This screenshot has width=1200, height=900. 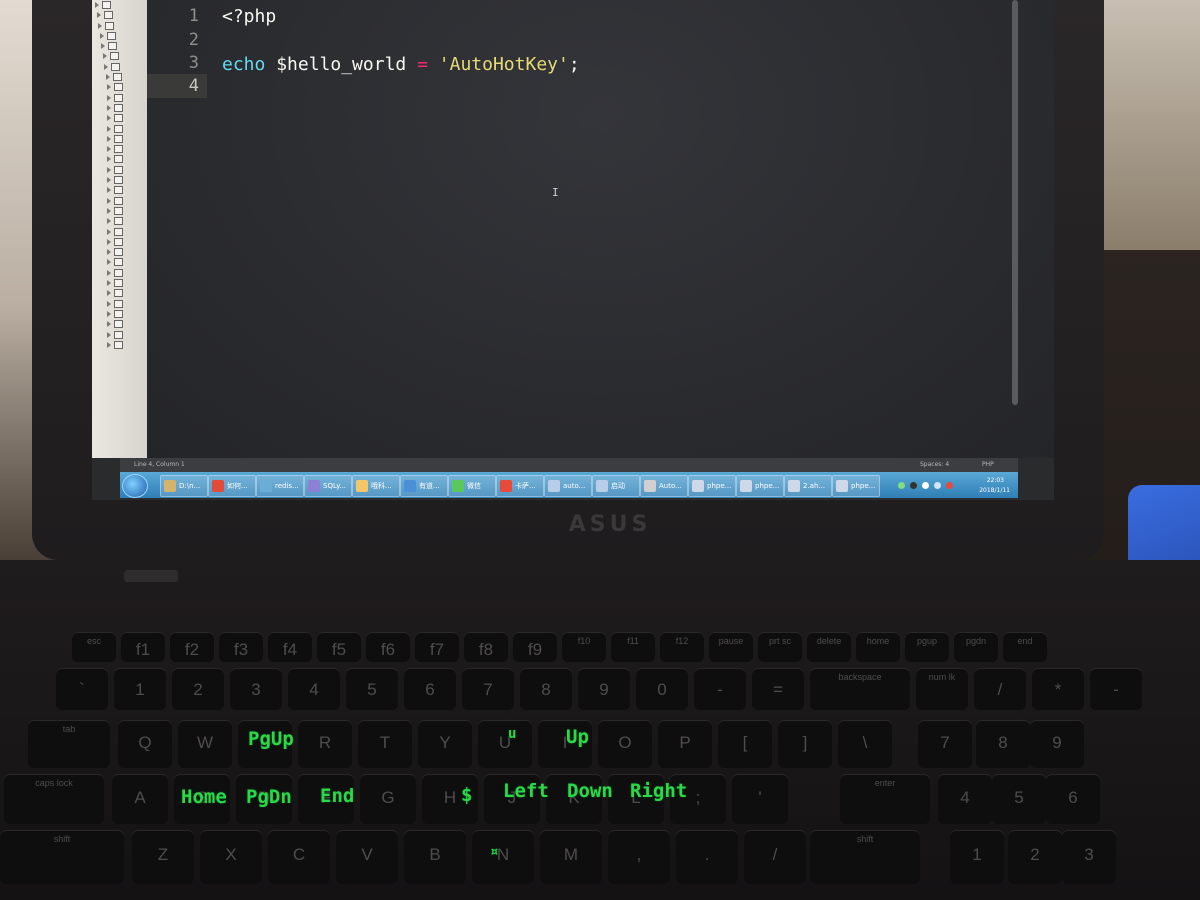 I want to click on clock-time: 22:03, so click(x=995, y=480).